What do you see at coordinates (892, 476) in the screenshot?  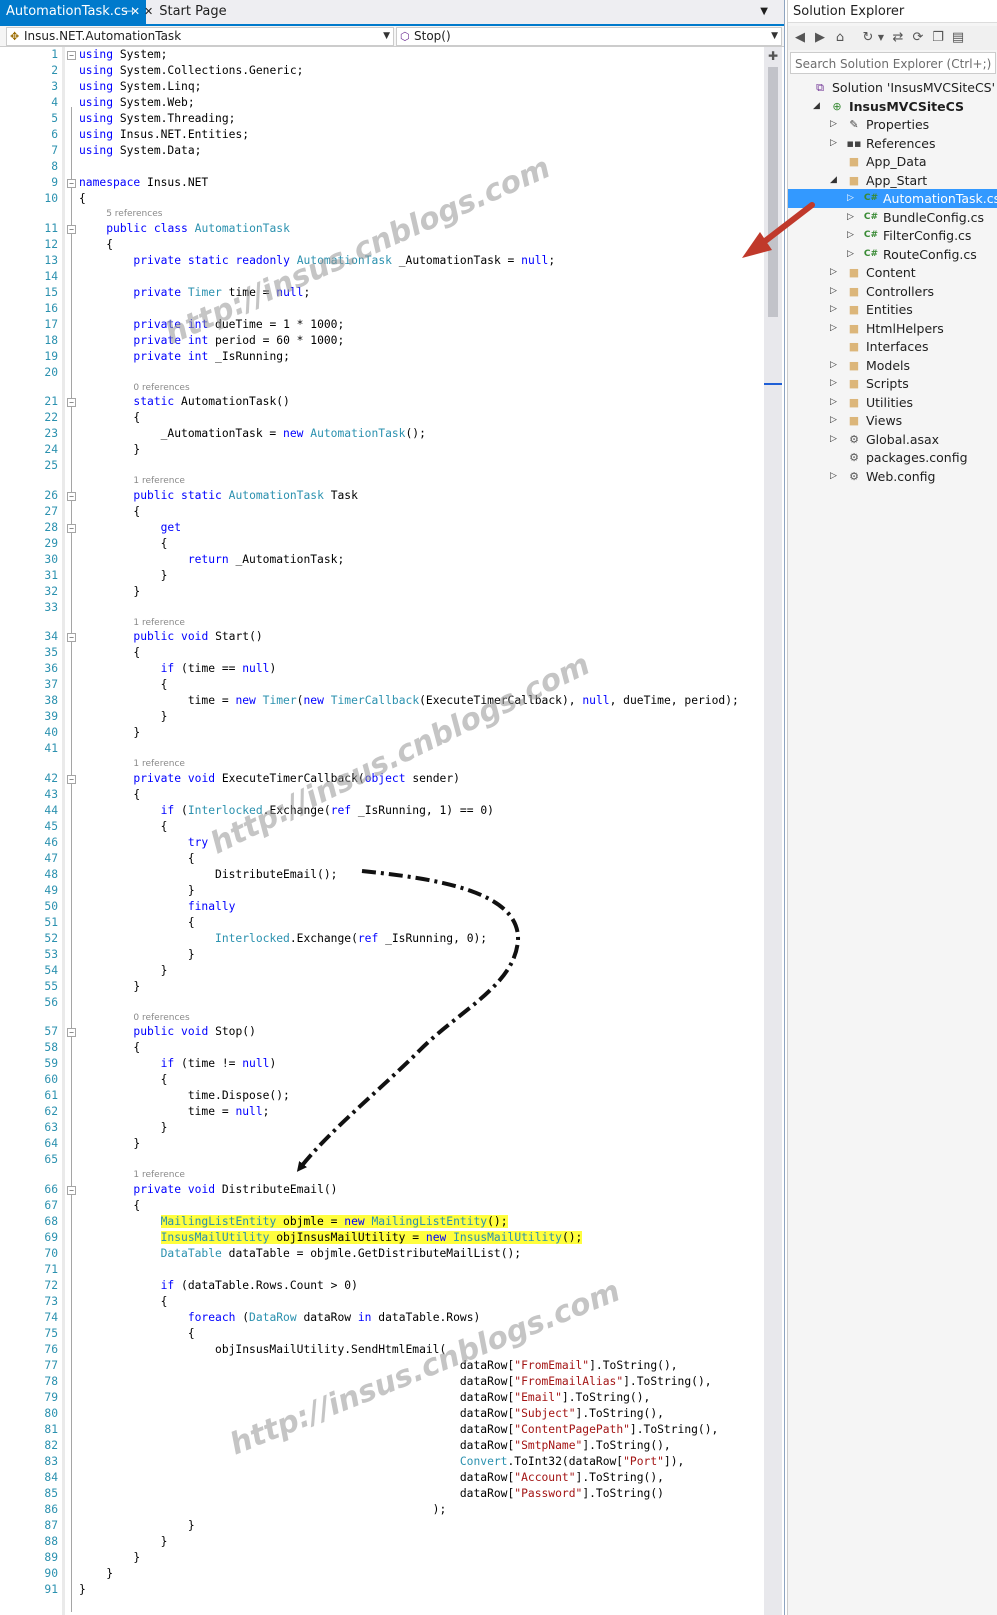 I see `tree-item: ▷ ⚙ Web.config` at bounding box center [892, 476].